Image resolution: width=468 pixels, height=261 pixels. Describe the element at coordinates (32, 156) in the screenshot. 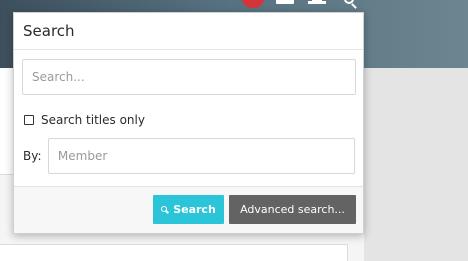

I see `by-label: By:` at that location.